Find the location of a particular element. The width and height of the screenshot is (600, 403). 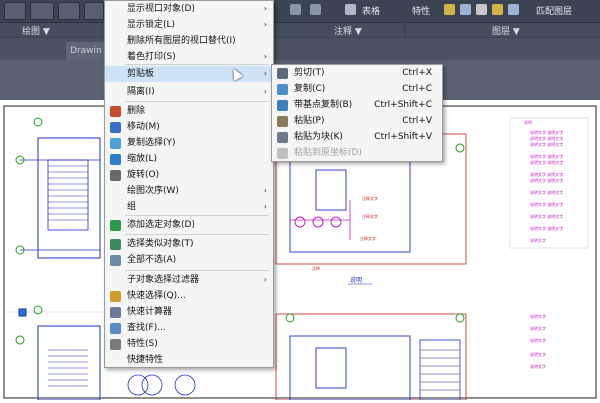

menu-item-copy-selection: 复制选择(Y) is located at coordinates (189, 143).